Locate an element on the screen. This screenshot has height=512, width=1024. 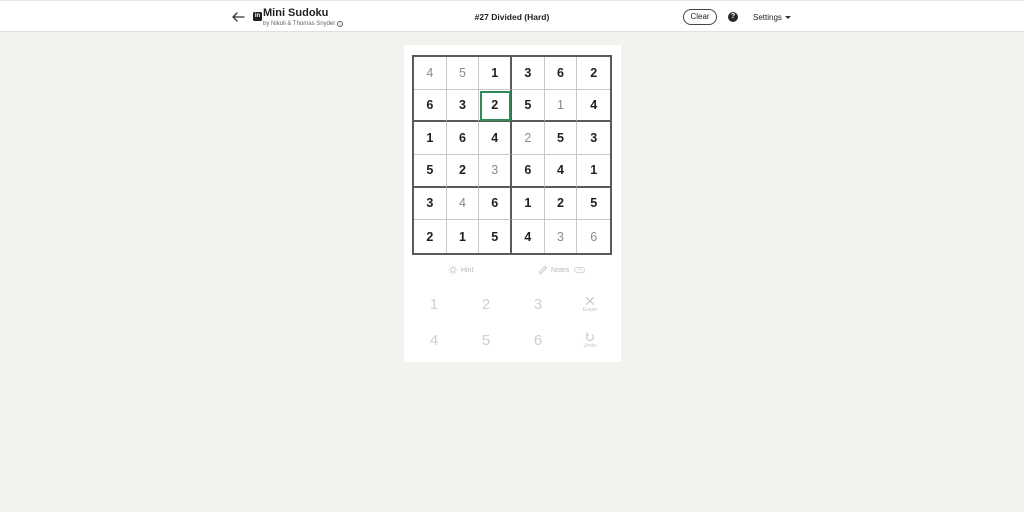
erase-button: Erase is located at coordinates (590, 304).